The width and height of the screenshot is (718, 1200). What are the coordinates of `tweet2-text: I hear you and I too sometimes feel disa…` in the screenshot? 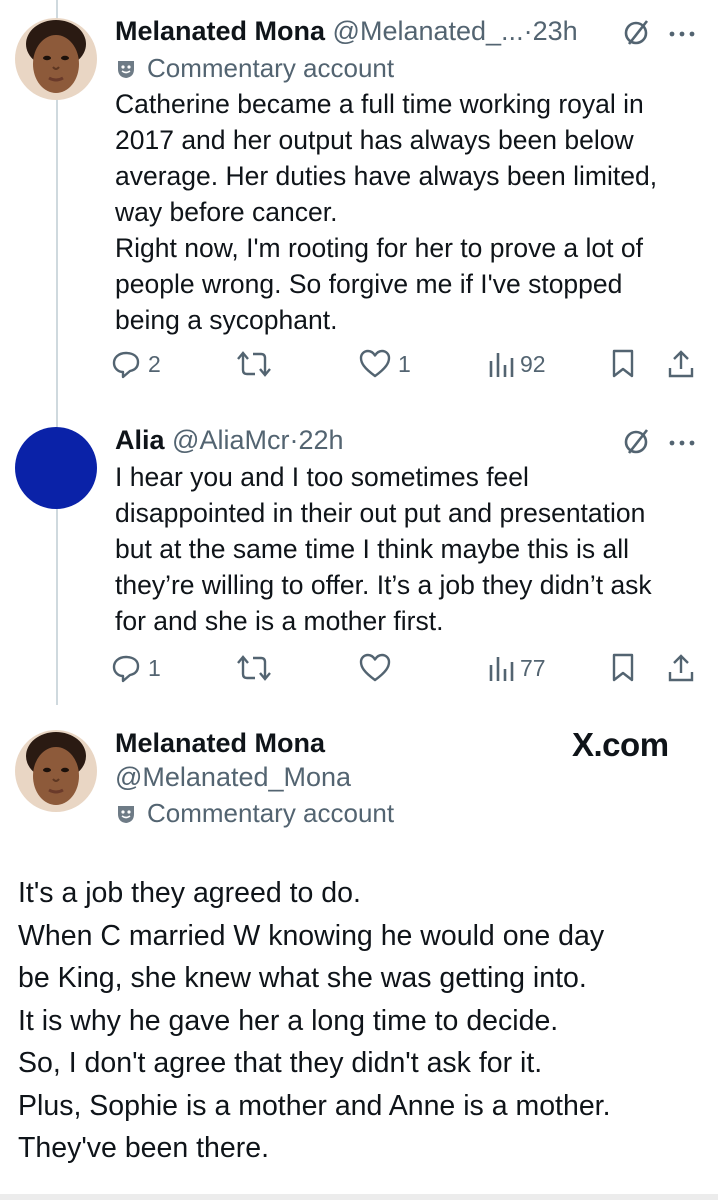 It's located at (410, 549).